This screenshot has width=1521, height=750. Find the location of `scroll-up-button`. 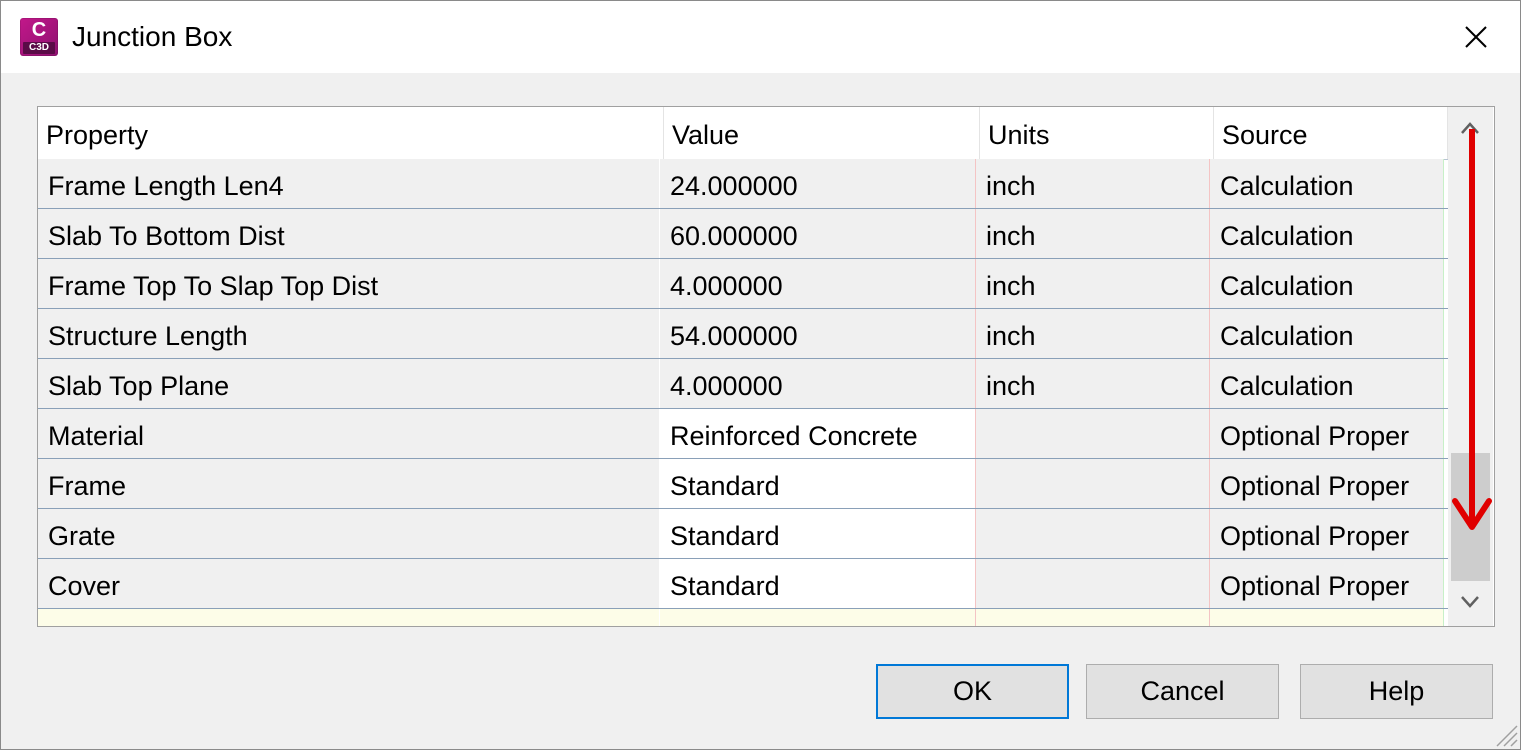

scroll-up-button is located at coordinates (1470, 129).